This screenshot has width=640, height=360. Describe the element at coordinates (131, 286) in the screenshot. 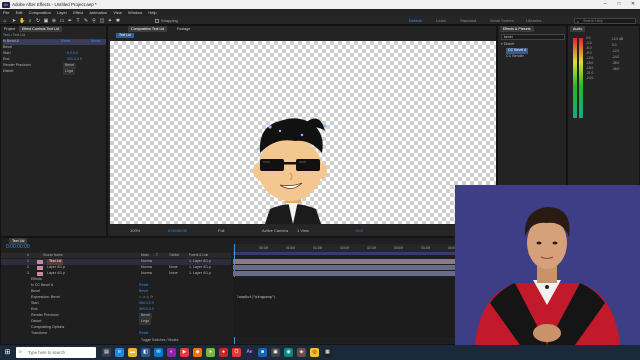

I see `prop-cc-bevel-a: fx CC Bevel A Reset` at that location.